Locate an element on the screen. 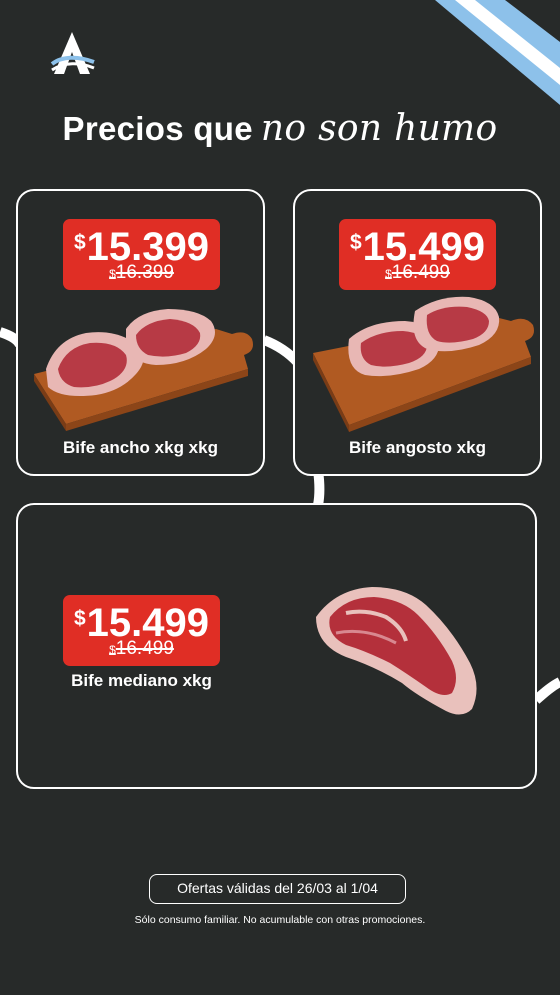  product-card-bife-ancho: $15.399 $16.399 Bife ancho xkg xkg is located at coordinates (140, 332).